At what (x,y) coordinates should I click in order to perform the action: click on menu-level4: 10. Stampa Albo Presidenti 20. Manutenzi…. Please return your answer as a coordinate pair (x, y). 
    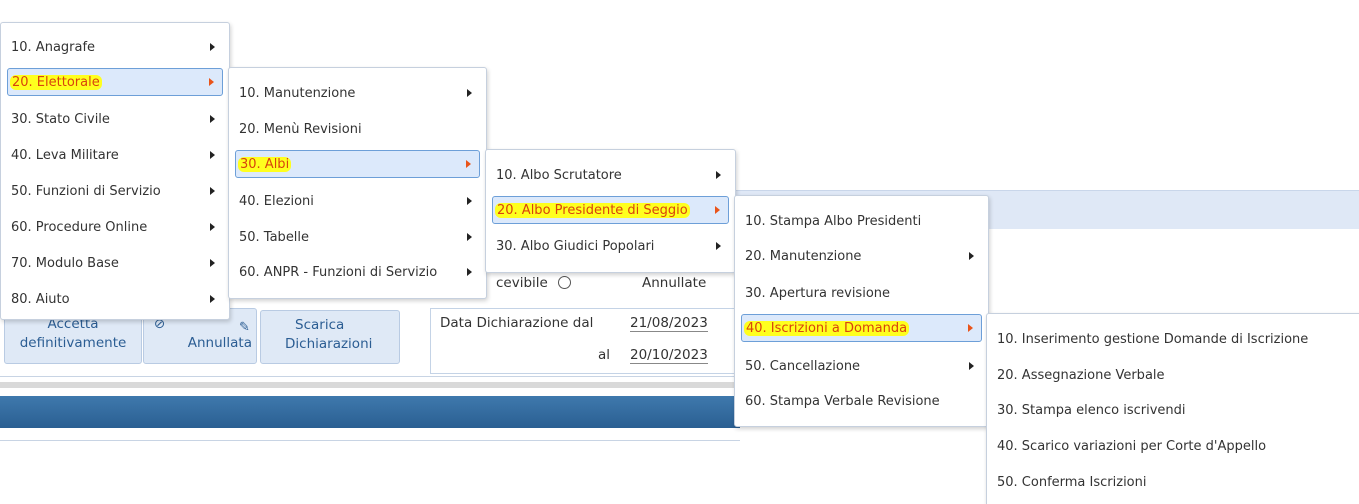
    Looking at the image, I should click on (861, 311).